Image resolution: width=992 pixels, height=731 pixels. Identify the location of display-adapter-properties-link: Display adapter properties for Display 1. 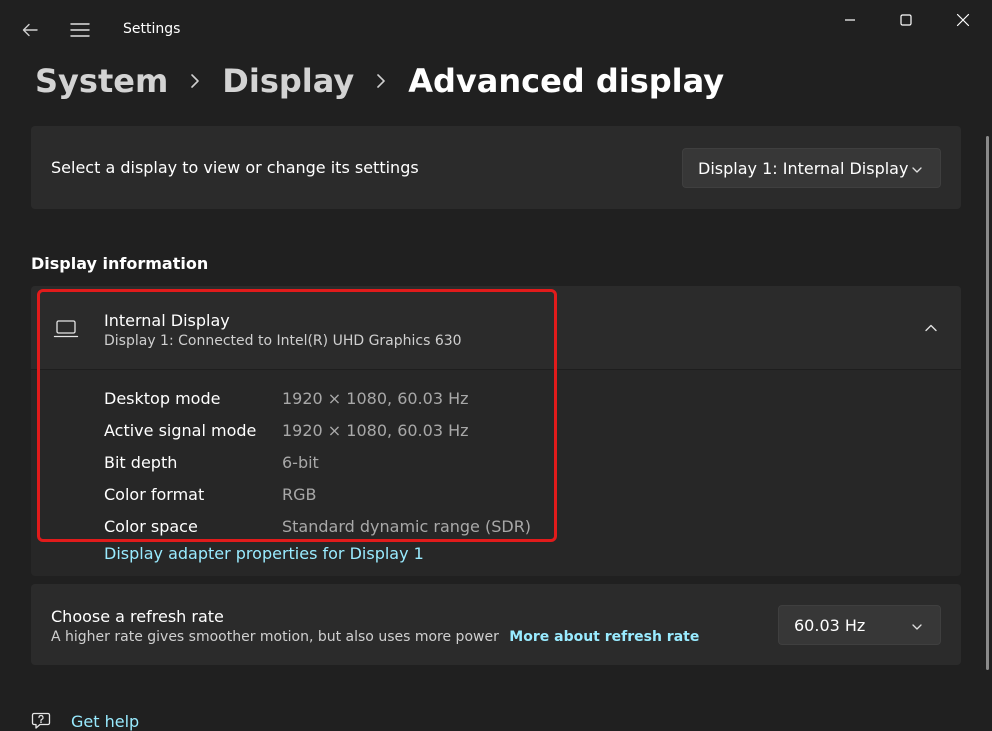
(264, 553).